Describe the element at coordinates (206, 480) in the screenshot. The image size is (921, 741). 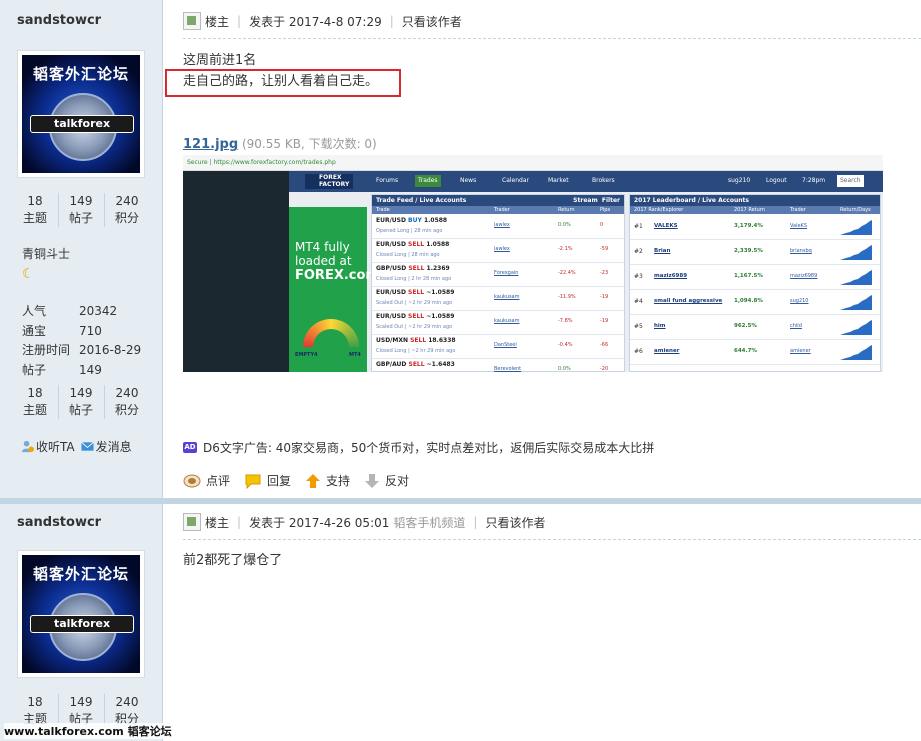
I see `comment-button: 点评` at that location.